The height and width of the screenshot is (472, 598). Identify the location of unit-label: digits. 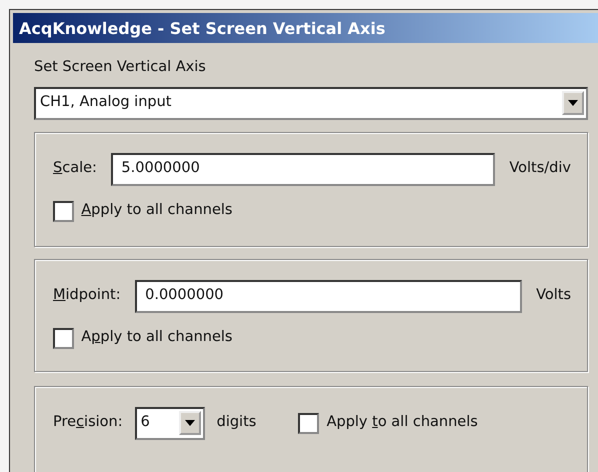
(236, 422).